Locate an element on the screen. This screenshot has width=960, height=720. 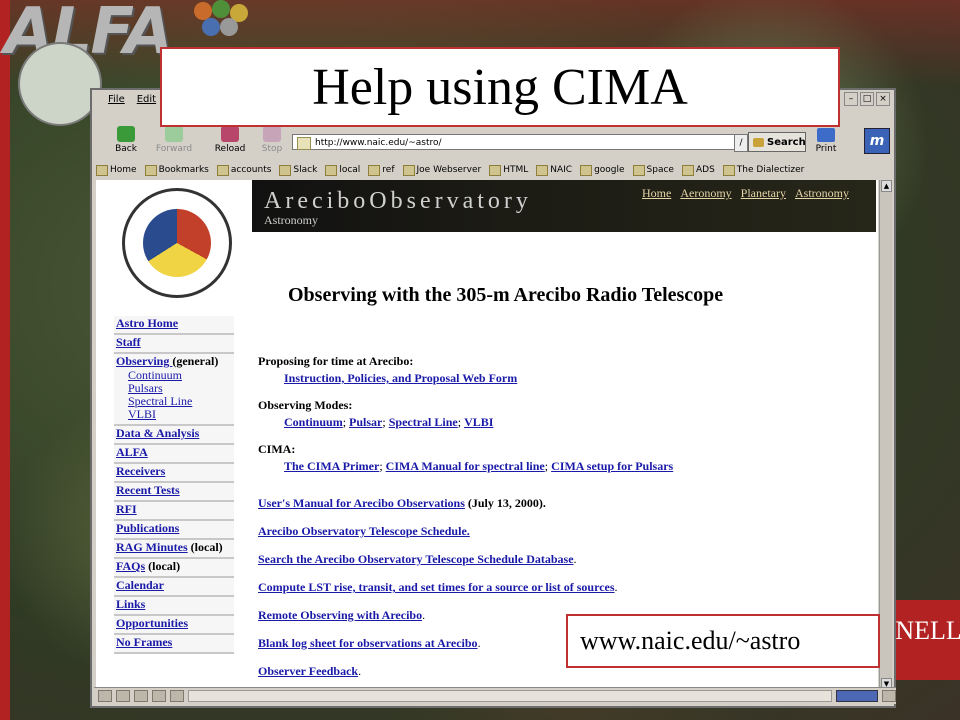
bookmark-naic: NAIC is located at coordinates (554, 170).